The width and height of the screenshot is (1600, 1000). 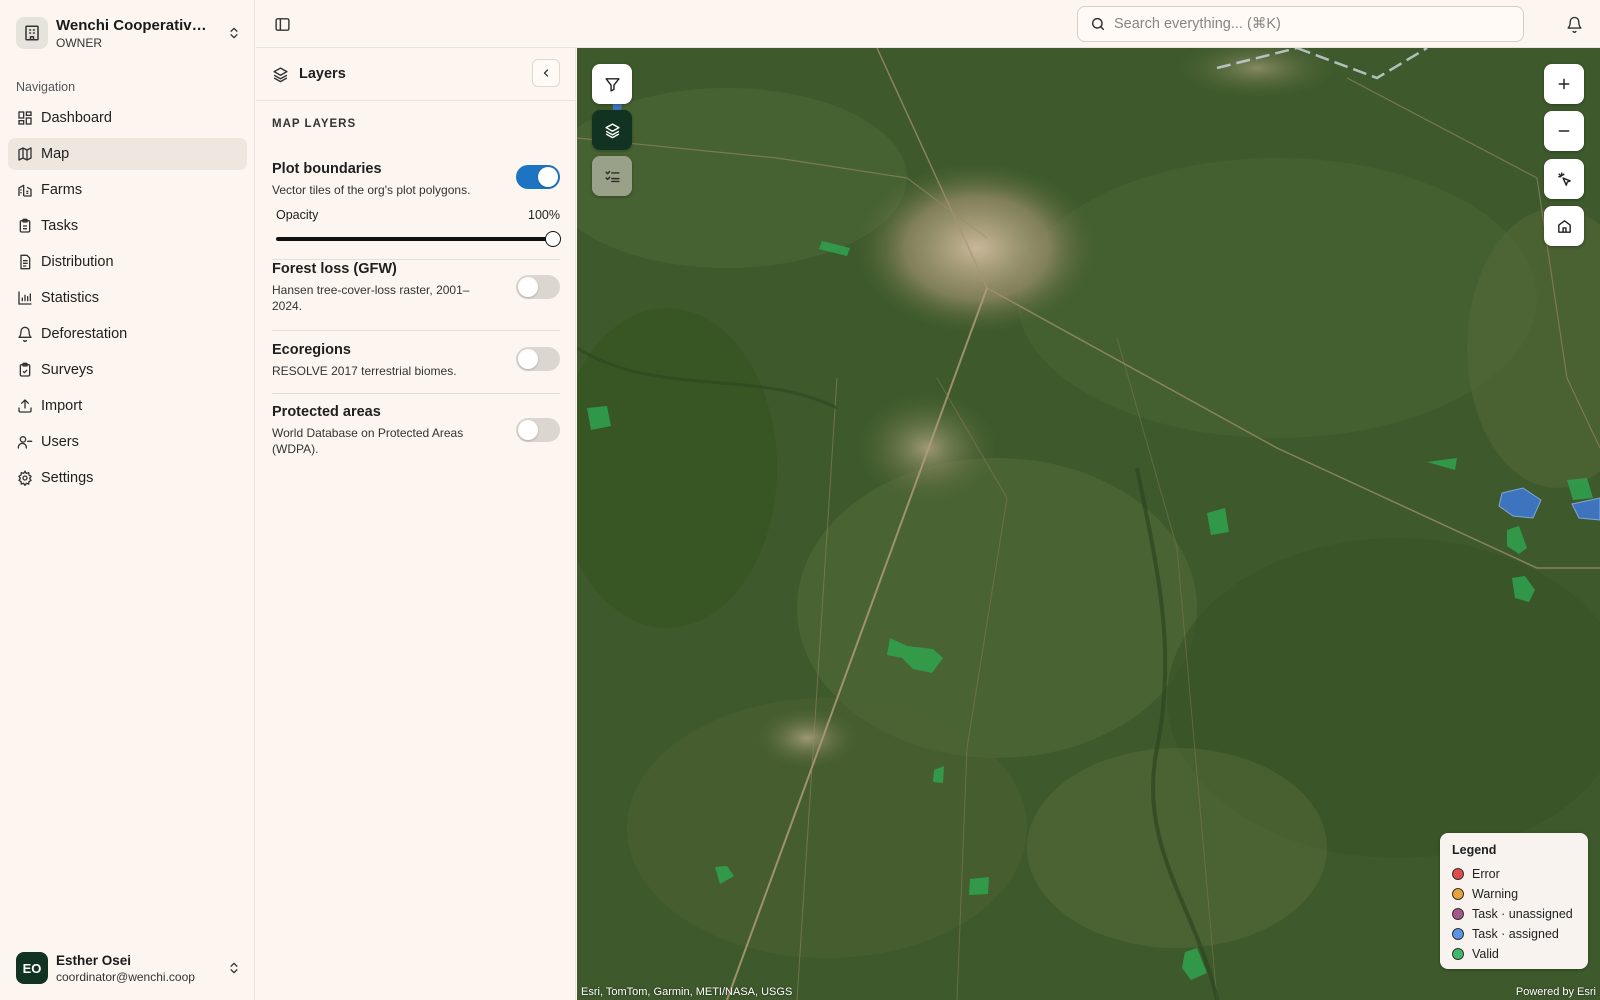 What do you see at coordinates (60, 226) in the screenshot?
I see `nav-item-label: Tasks` at bounding box center [60, 226].